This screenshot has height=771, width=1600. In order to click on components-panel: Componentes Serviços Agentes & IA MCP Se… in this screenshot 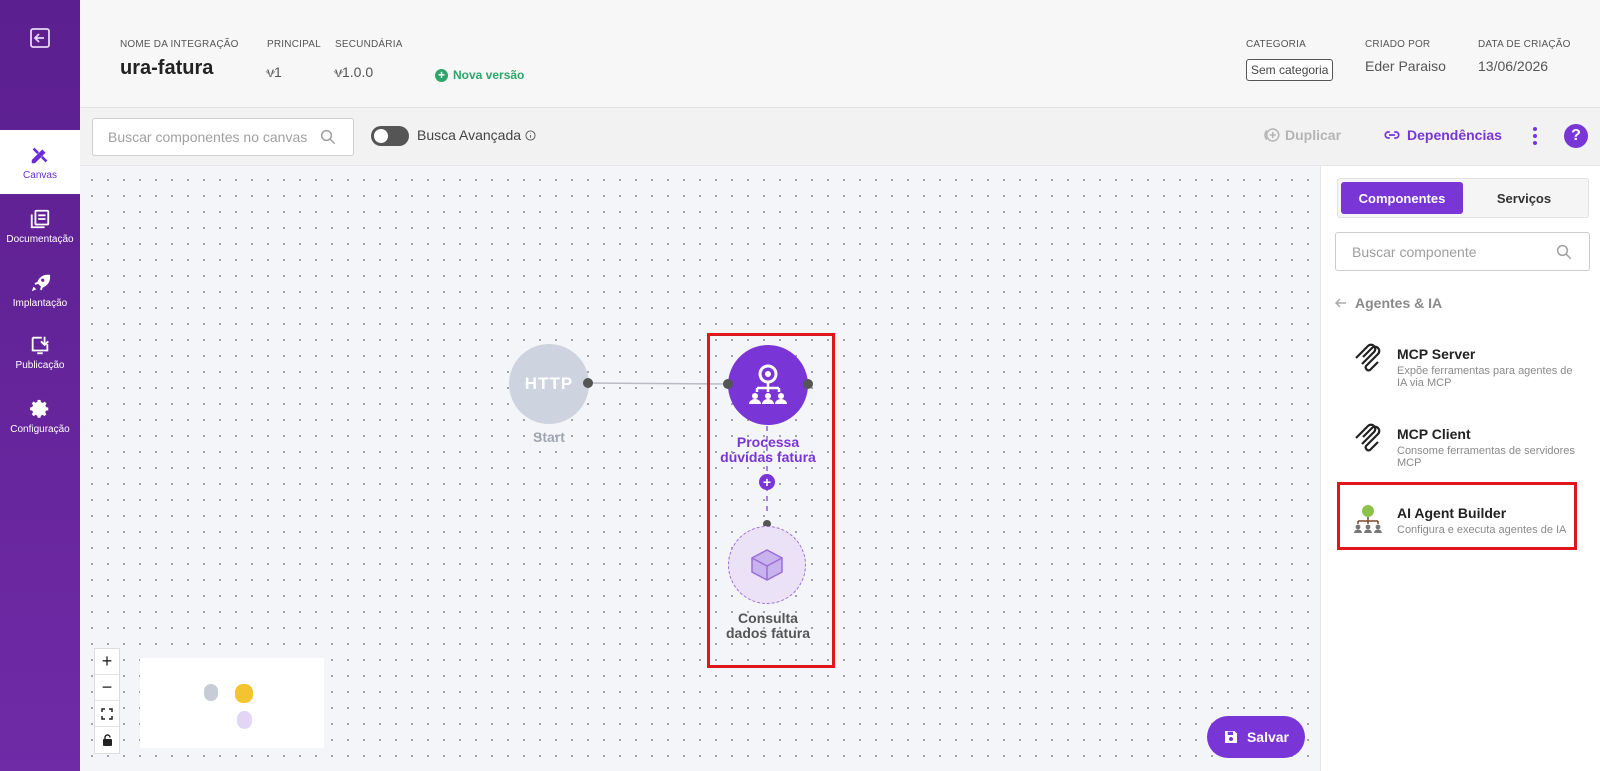, I will do `click(1460, 468)`.